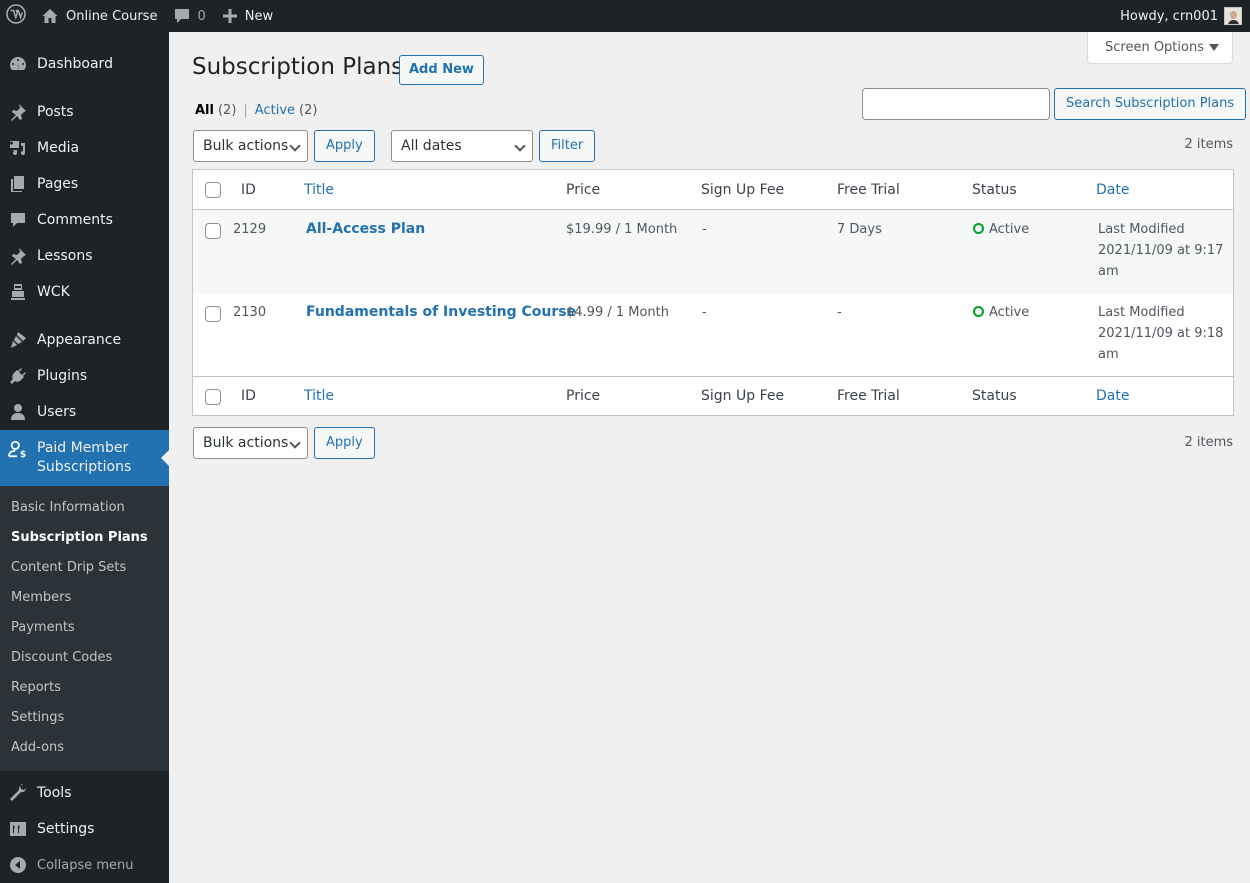 This screenshot has height=883, width=1250. Describe the element at coordinates (75, 64) in the screenshot. I see `sidebar-item-label: Dashboard` at that location.